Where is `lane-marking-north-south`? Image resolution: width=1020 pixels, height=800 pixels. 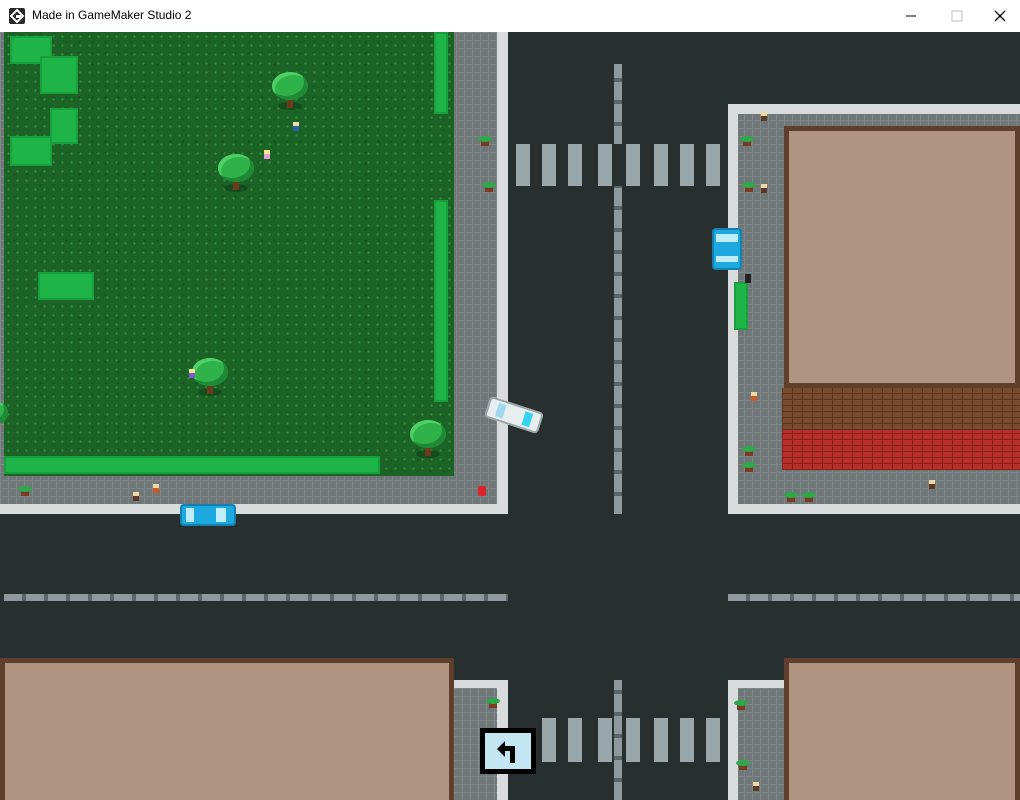 lane-marking-north-south is located at coordinates (618, 350).